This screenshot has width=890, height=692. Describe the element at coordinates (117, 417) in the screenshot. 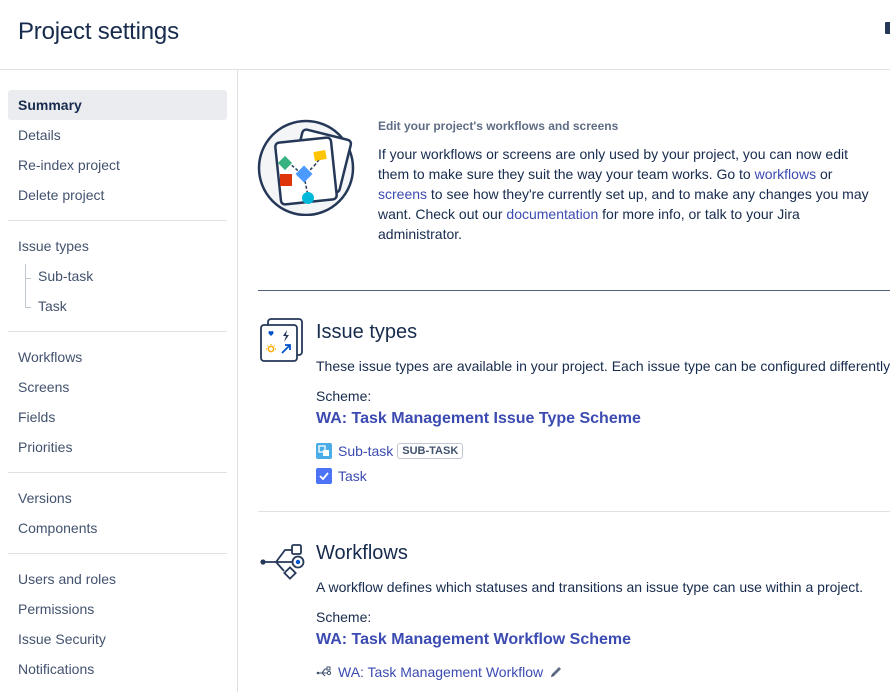

I see `sidebar-item-fields: Fields` at that location.